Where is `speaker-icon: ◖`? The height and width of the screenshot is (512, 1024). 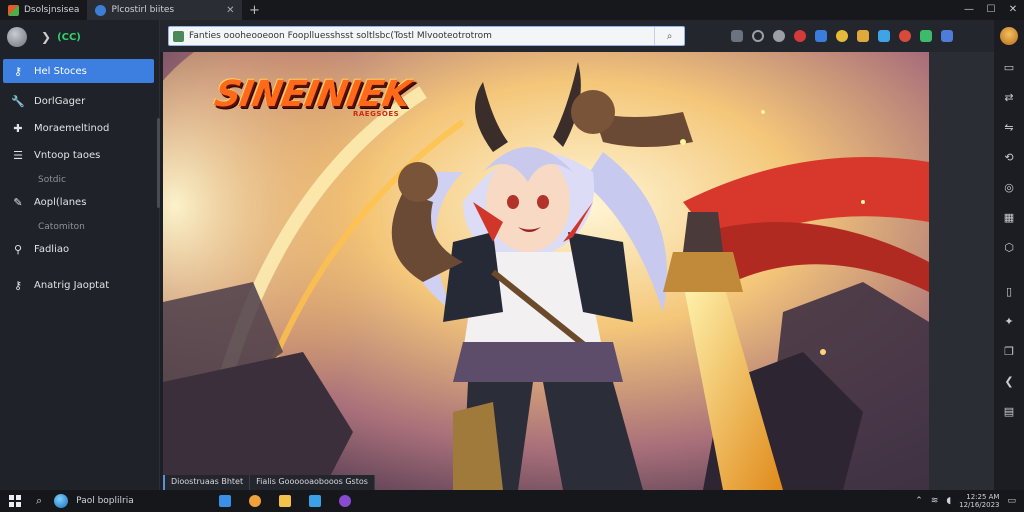
speaker-icon: ◖ is located at coordinates (948, 501).